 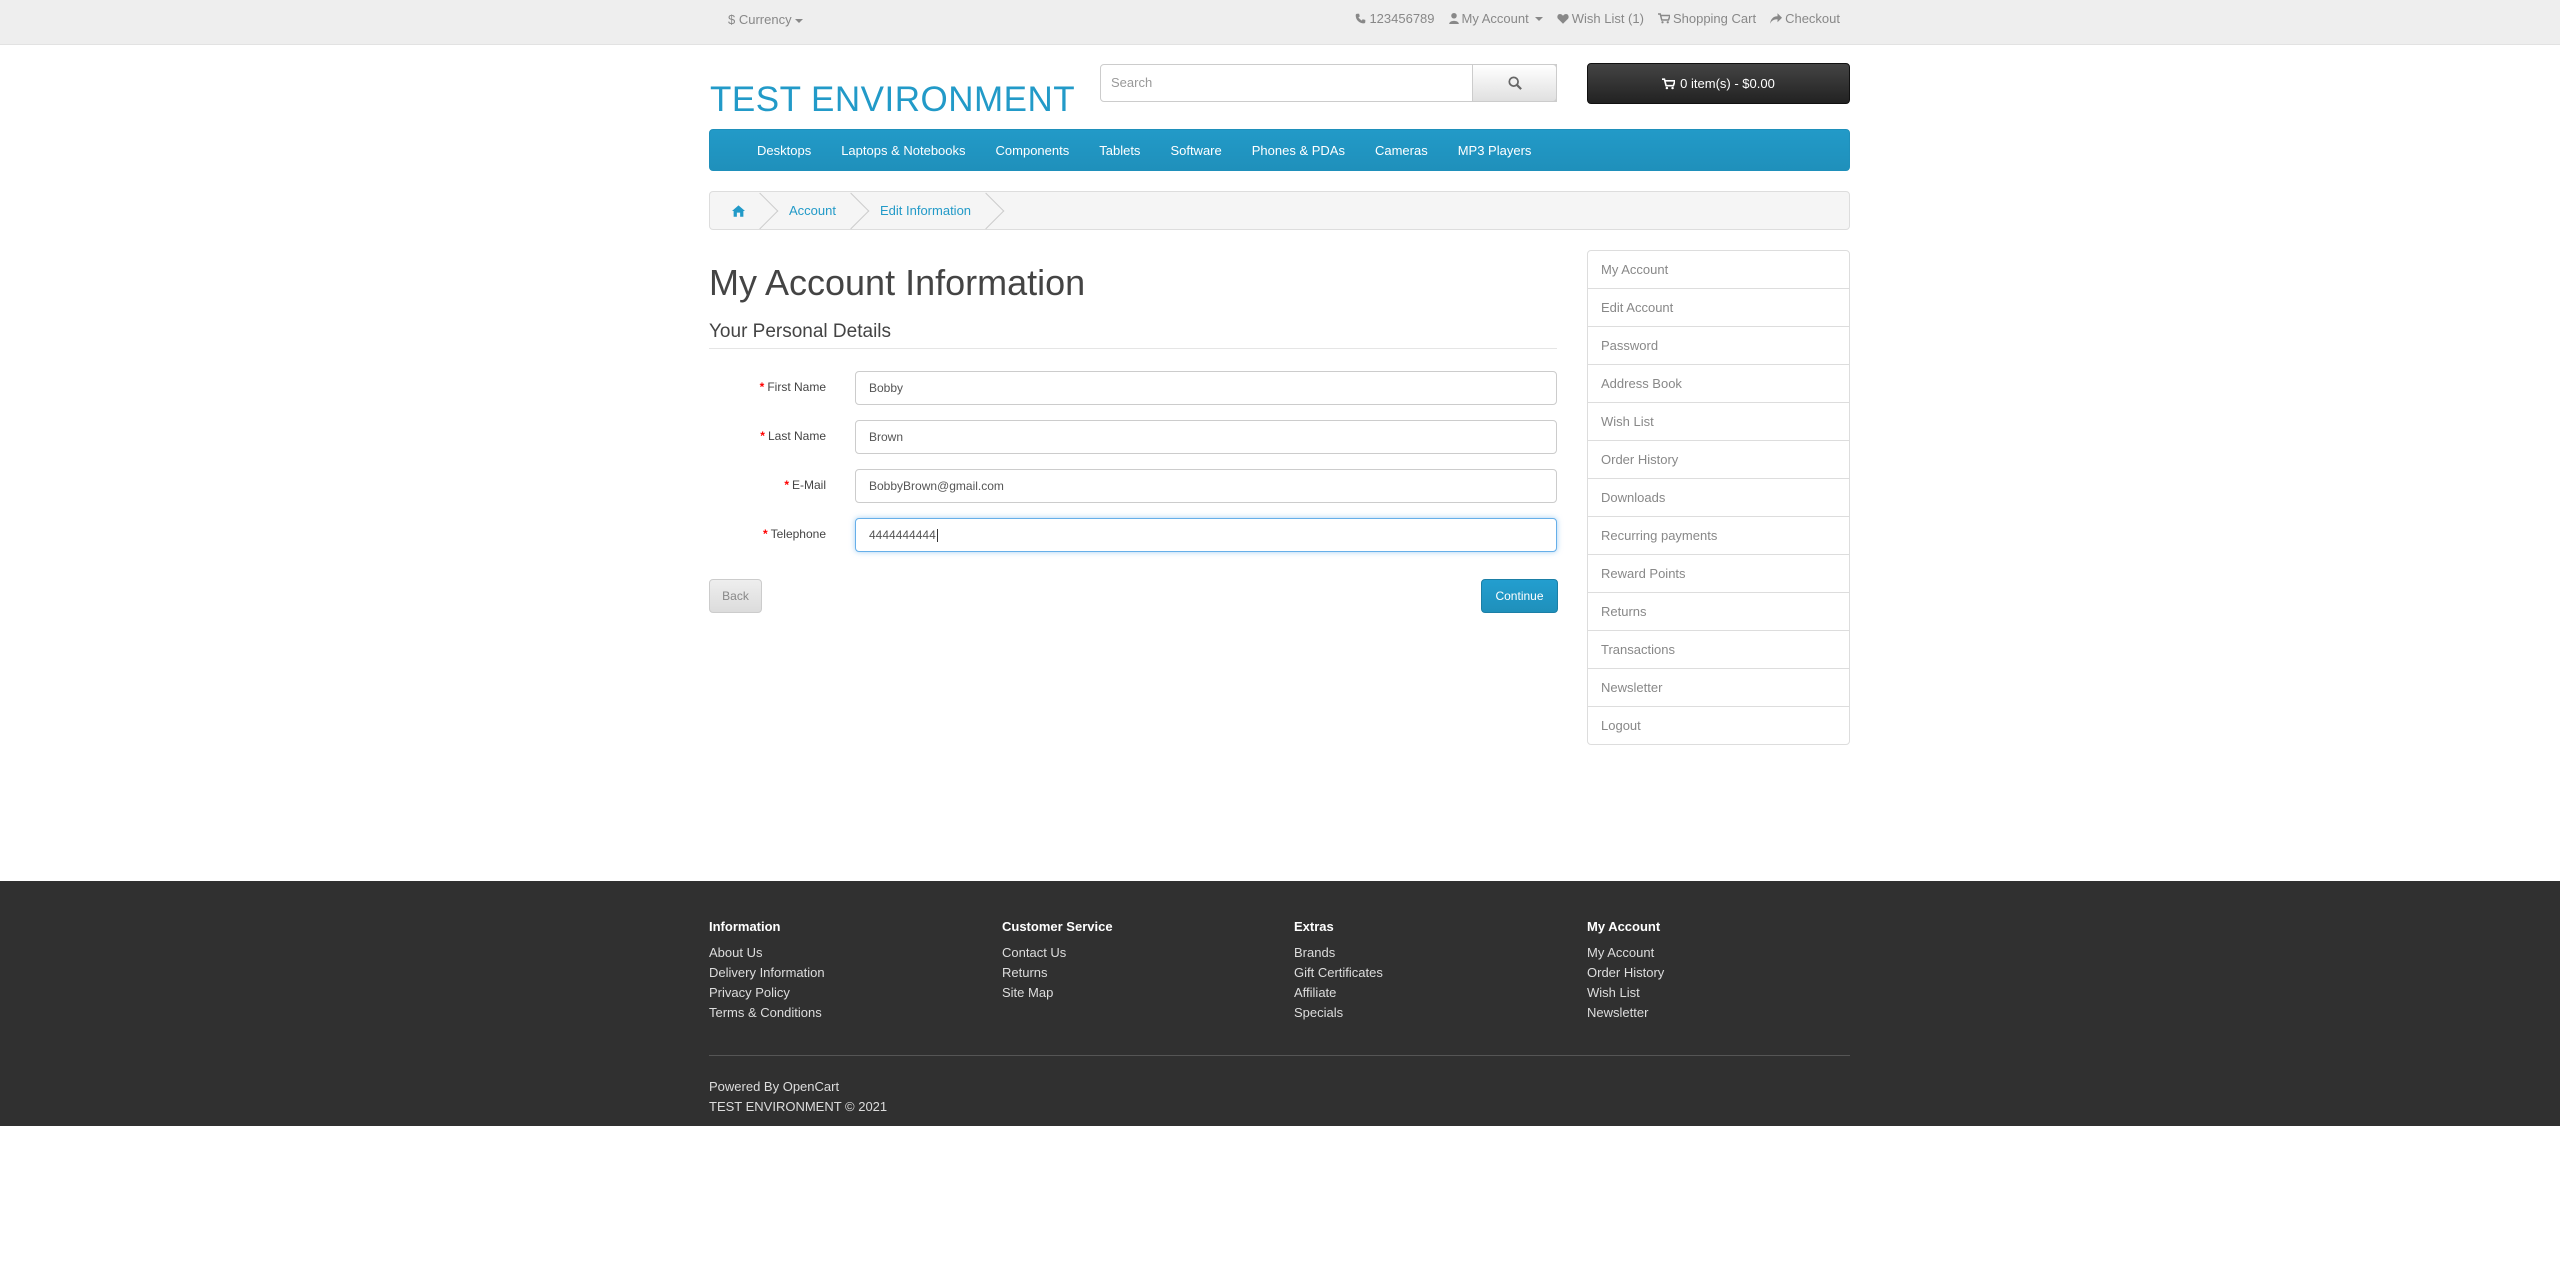 I want to click on footer-link: Site Map, so click(x=1057, y=993).